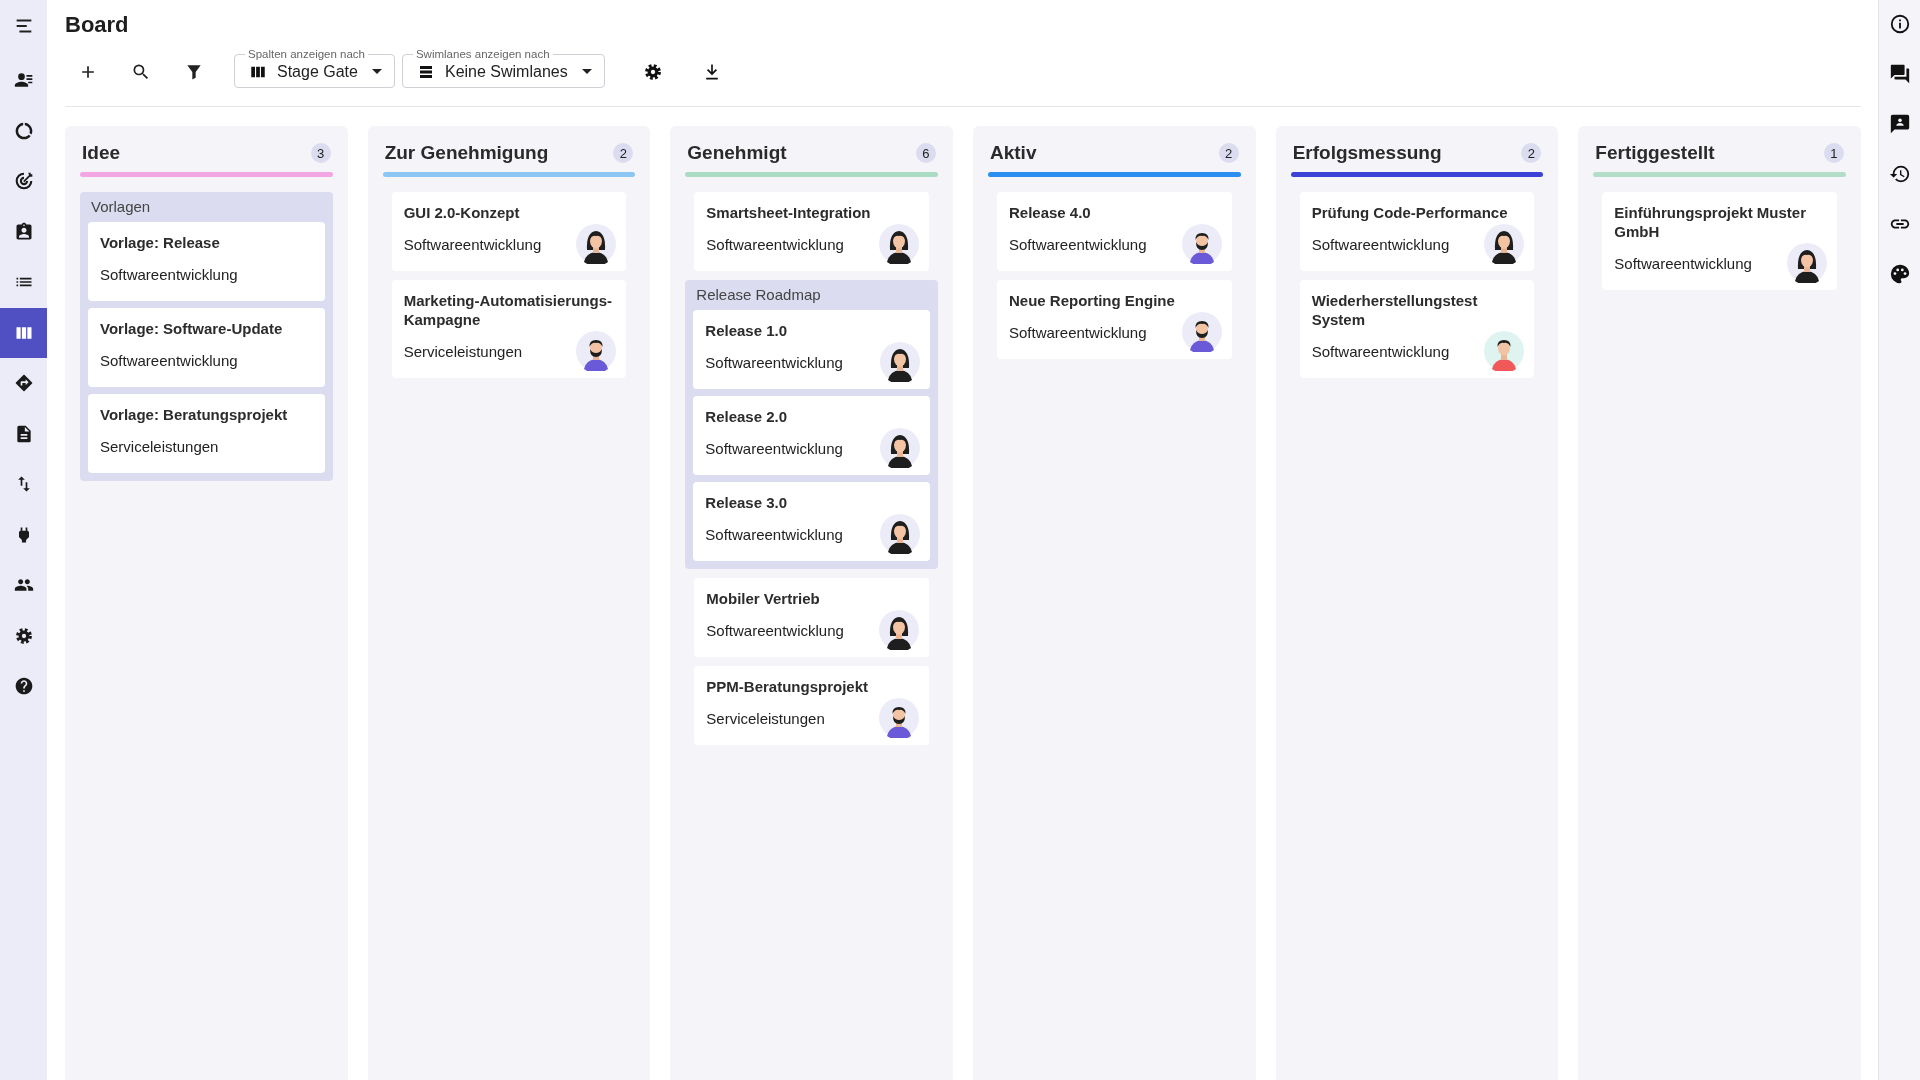 This screenshot has width=1920, height=1080. Describe the element at coordinates (462, 212) in the screenshot. I see `card-title: GUI 2.0-Konzept` at that location.